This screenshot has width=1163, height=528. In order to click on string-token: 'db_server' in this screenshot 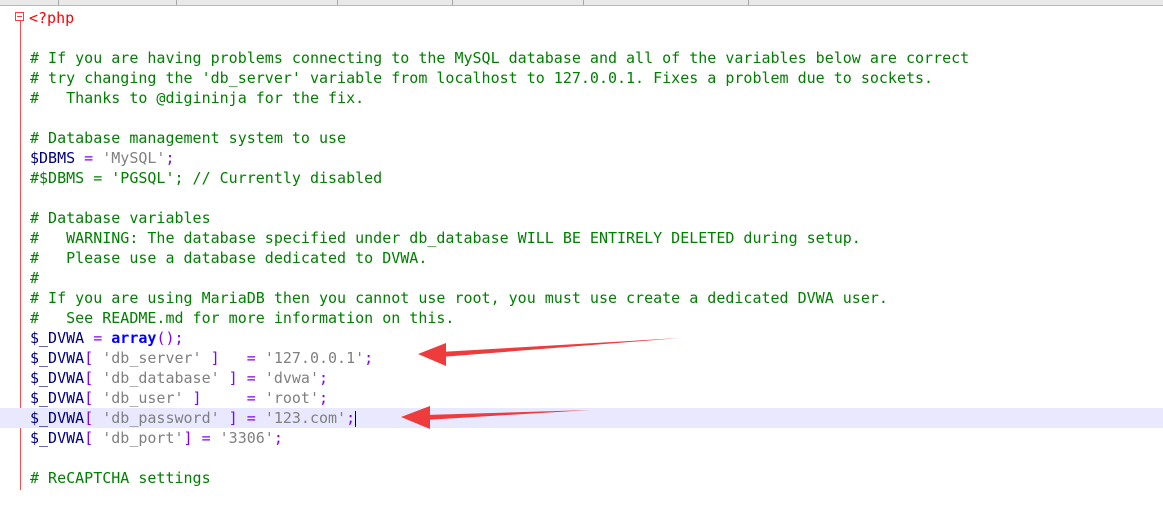, I will do `click(152, 358)`.